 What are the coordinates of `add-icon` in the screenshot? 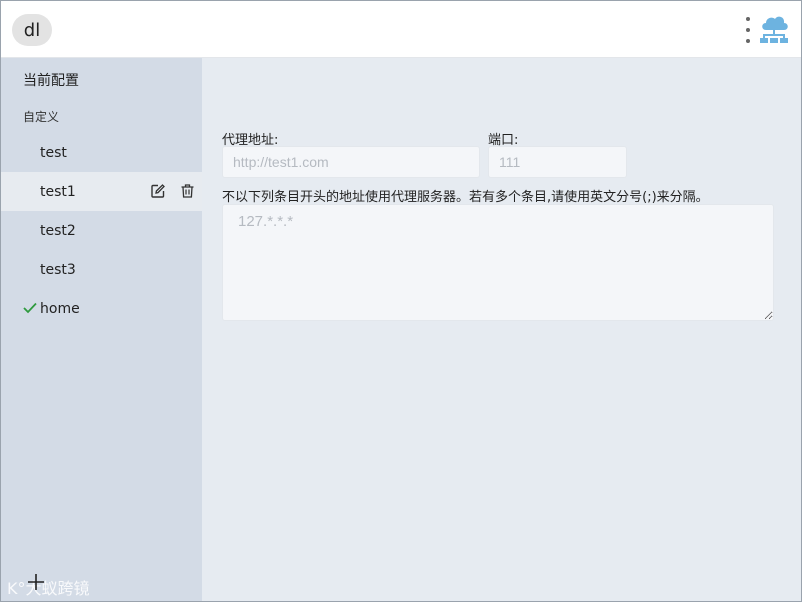 It's located at (36, 582).